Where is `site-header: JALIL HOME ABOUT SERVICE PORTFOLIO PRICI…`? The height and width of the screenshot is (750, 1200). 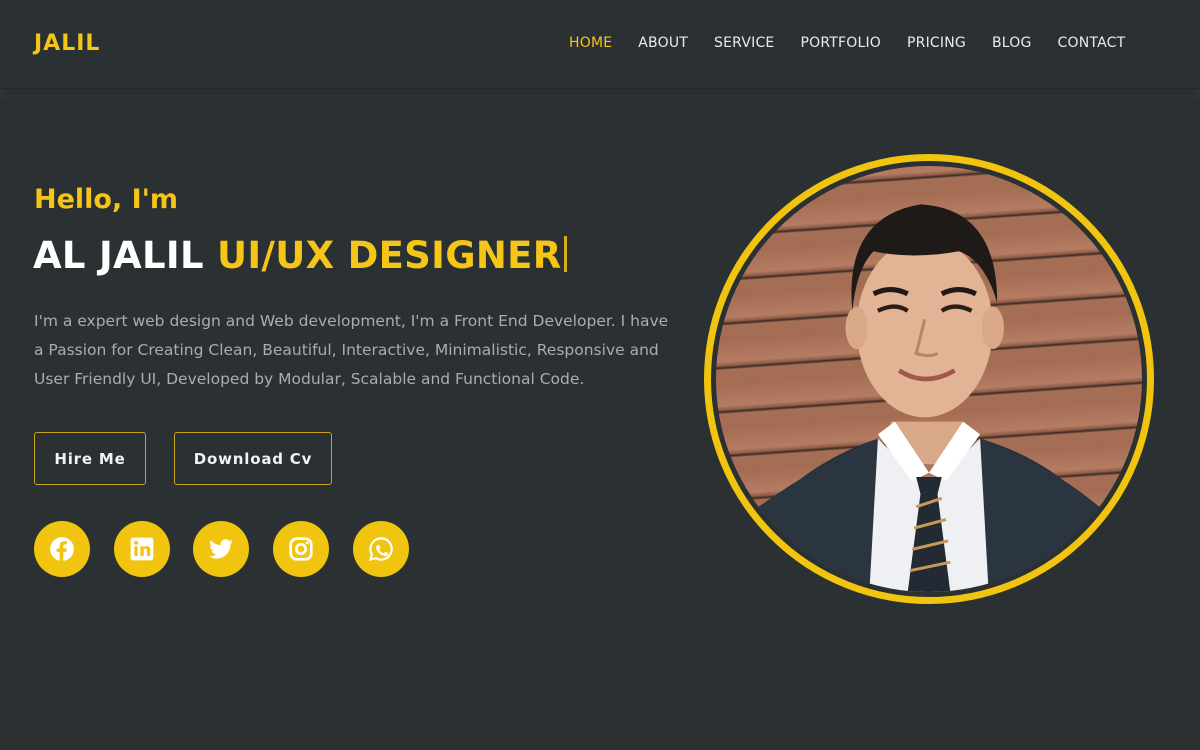 site-header: JALIL HOME ABOUT SERVICE PORTFOLIO PRICI… is located at coordinates (600, 44).